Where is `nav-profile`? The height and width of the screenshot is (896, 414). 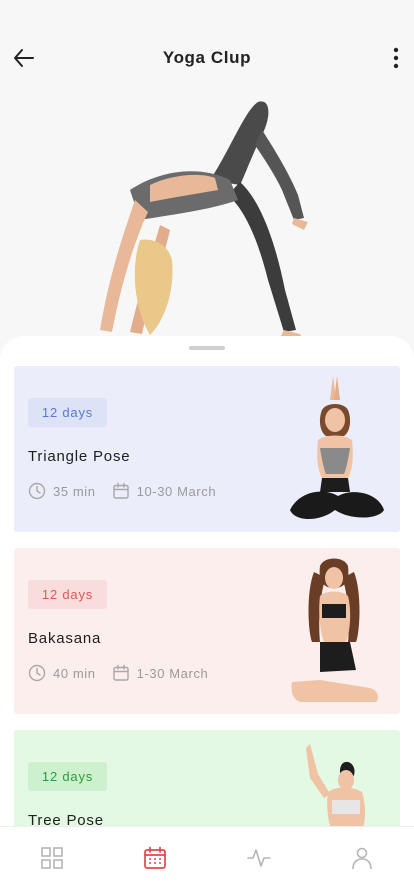 nav-profile is located at coordinates (362, 858).